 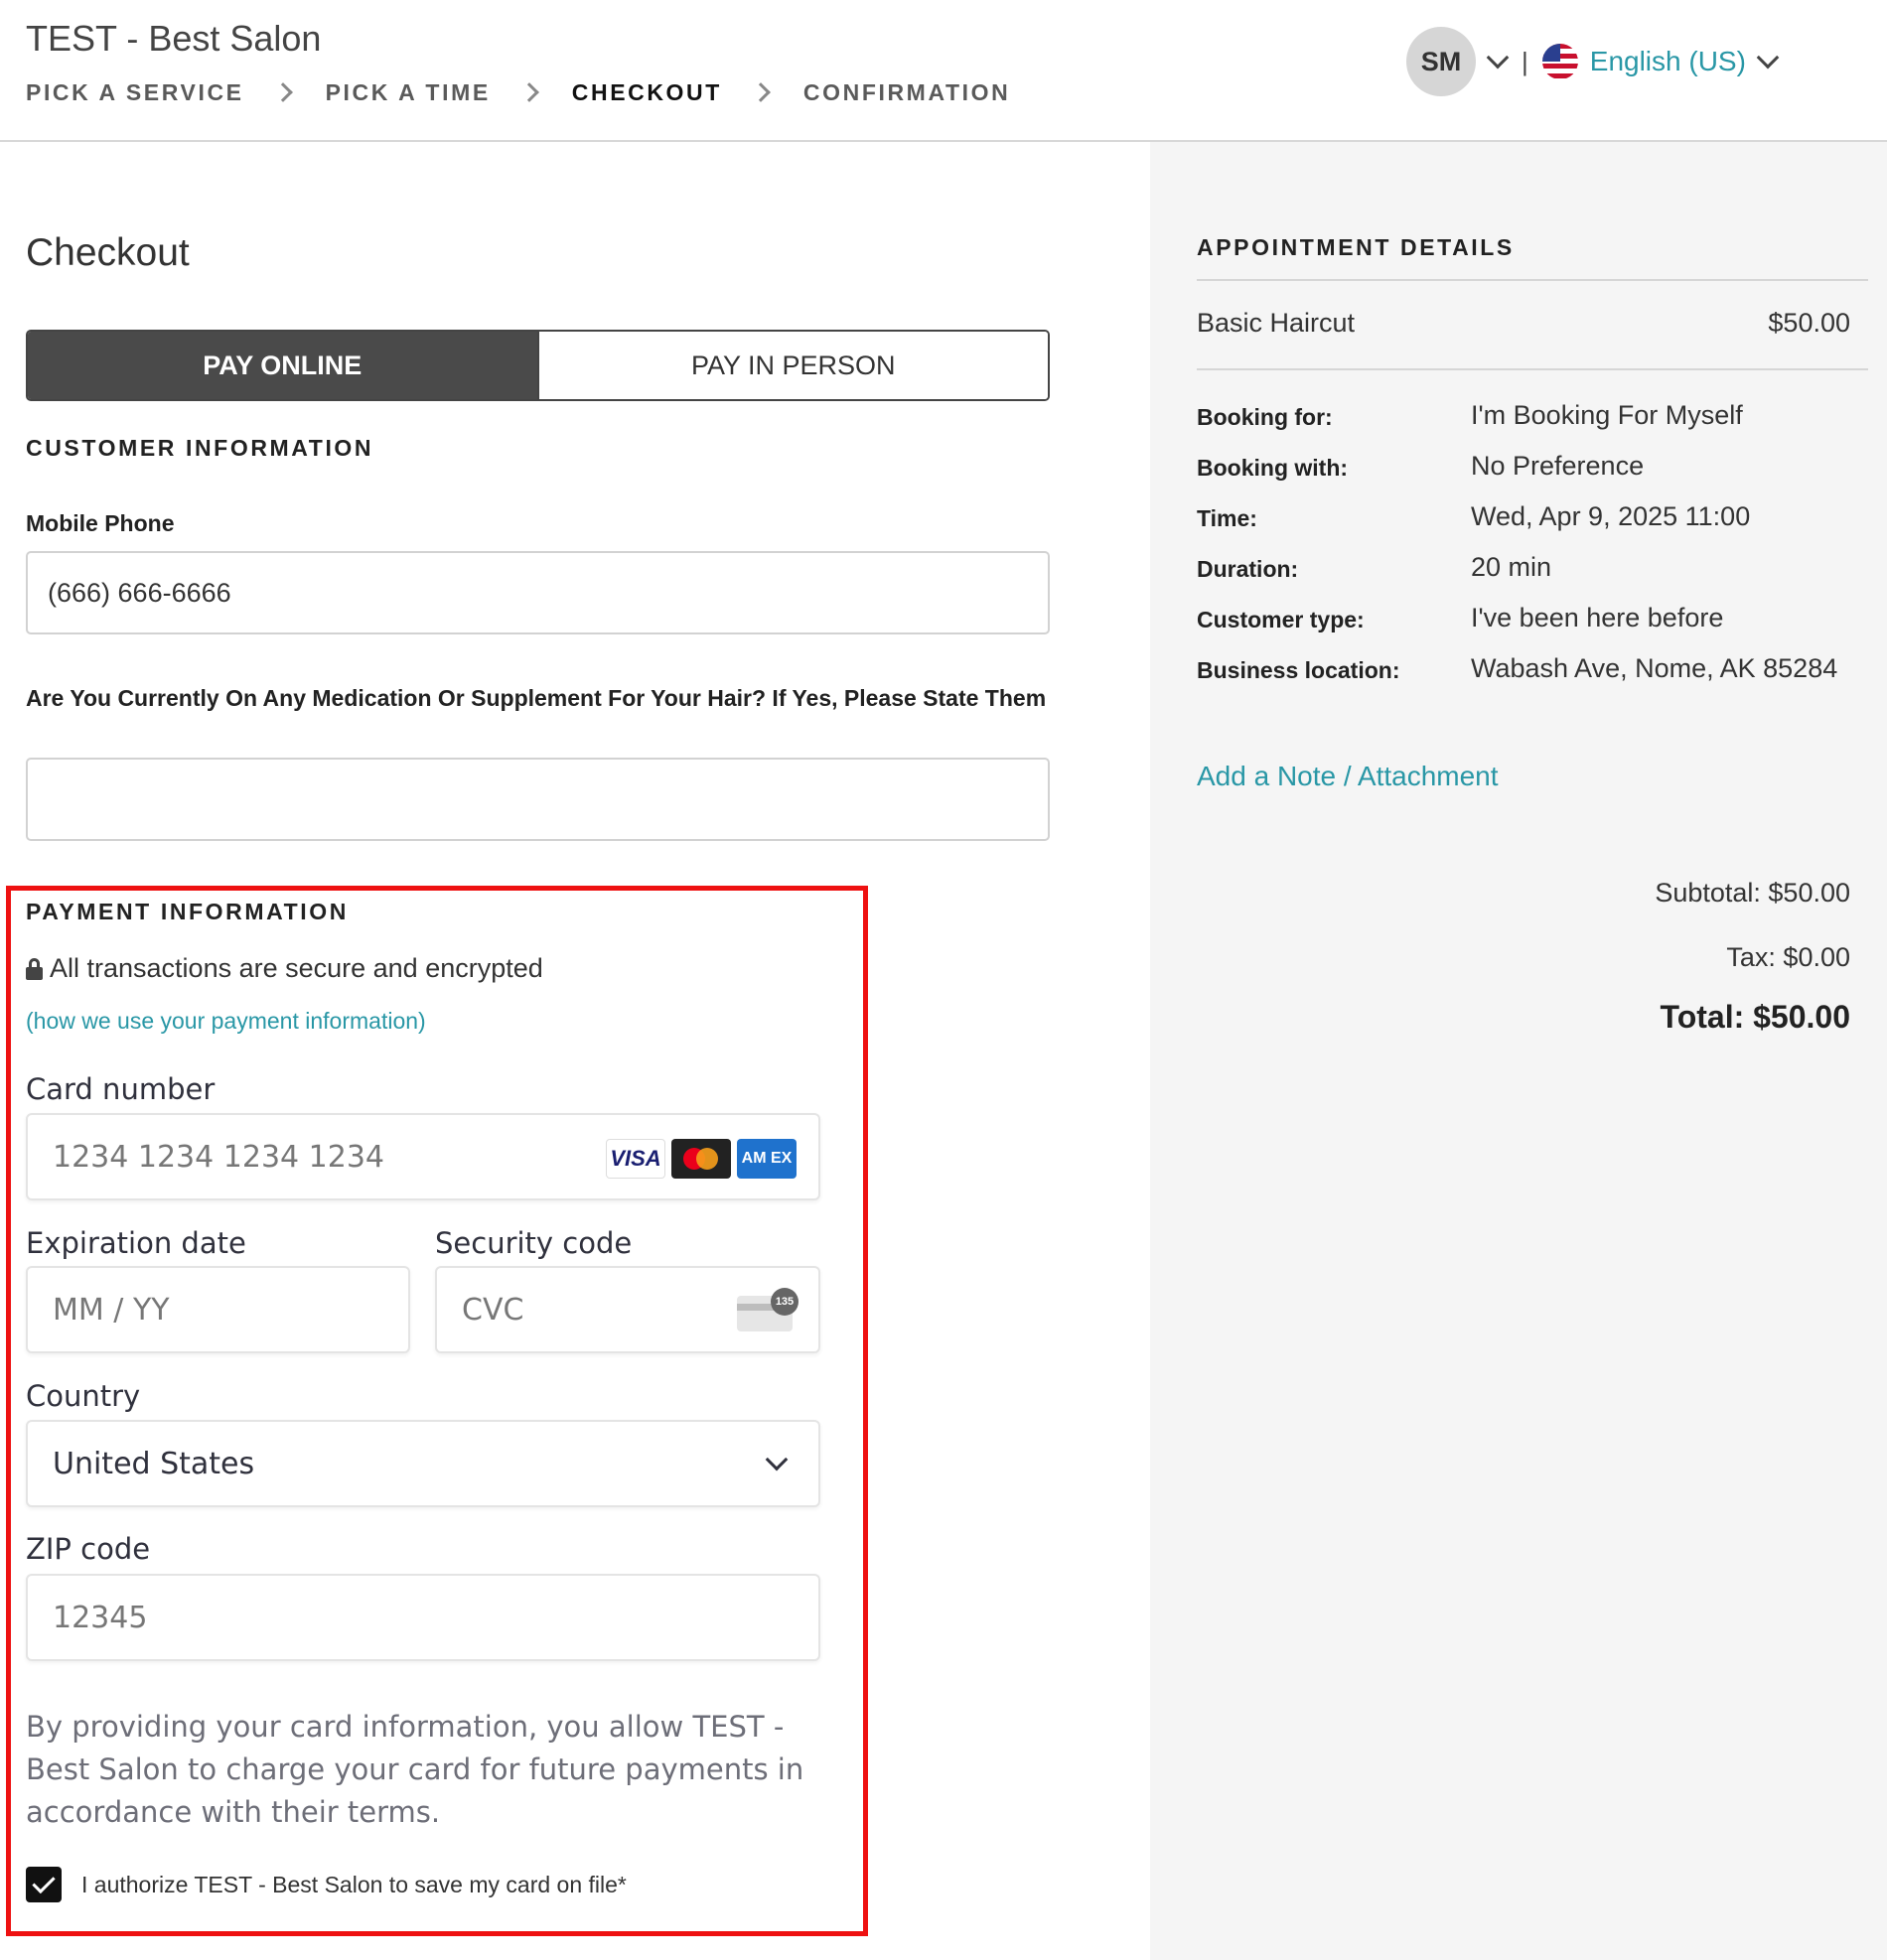 What do you see at coordinates (784, 1302) in the screenshot?
I see `cvc-badge: 135` at bounding box center [784, 1302].